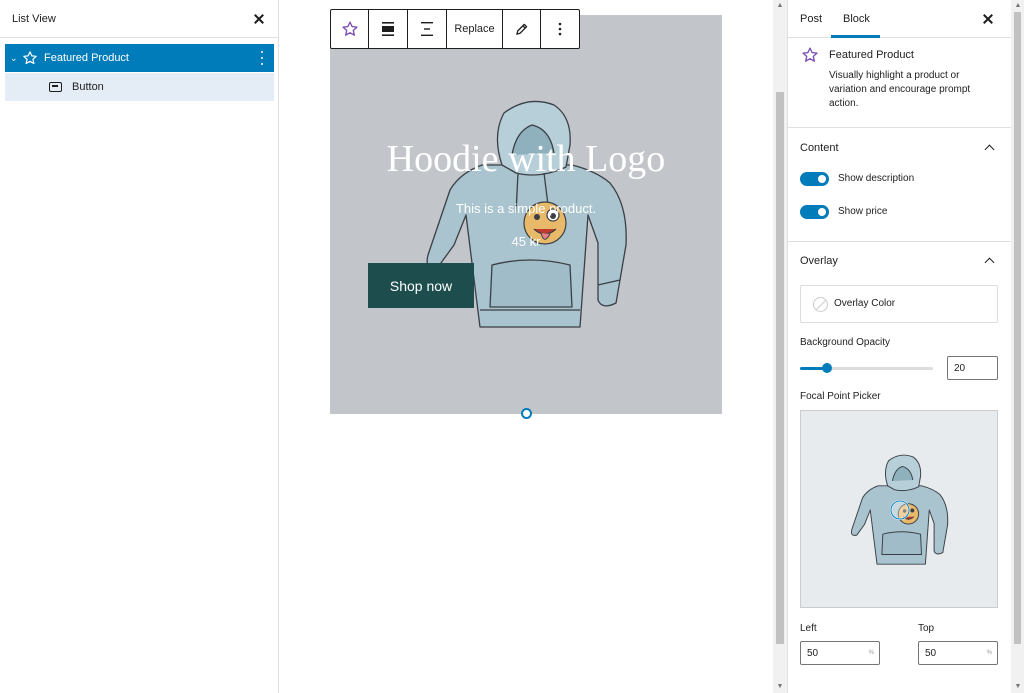 The image size is (1024, 693). Describe the element at coordinates (139, 19) in the screenshot. I see `list-view-header: List View` at that location.